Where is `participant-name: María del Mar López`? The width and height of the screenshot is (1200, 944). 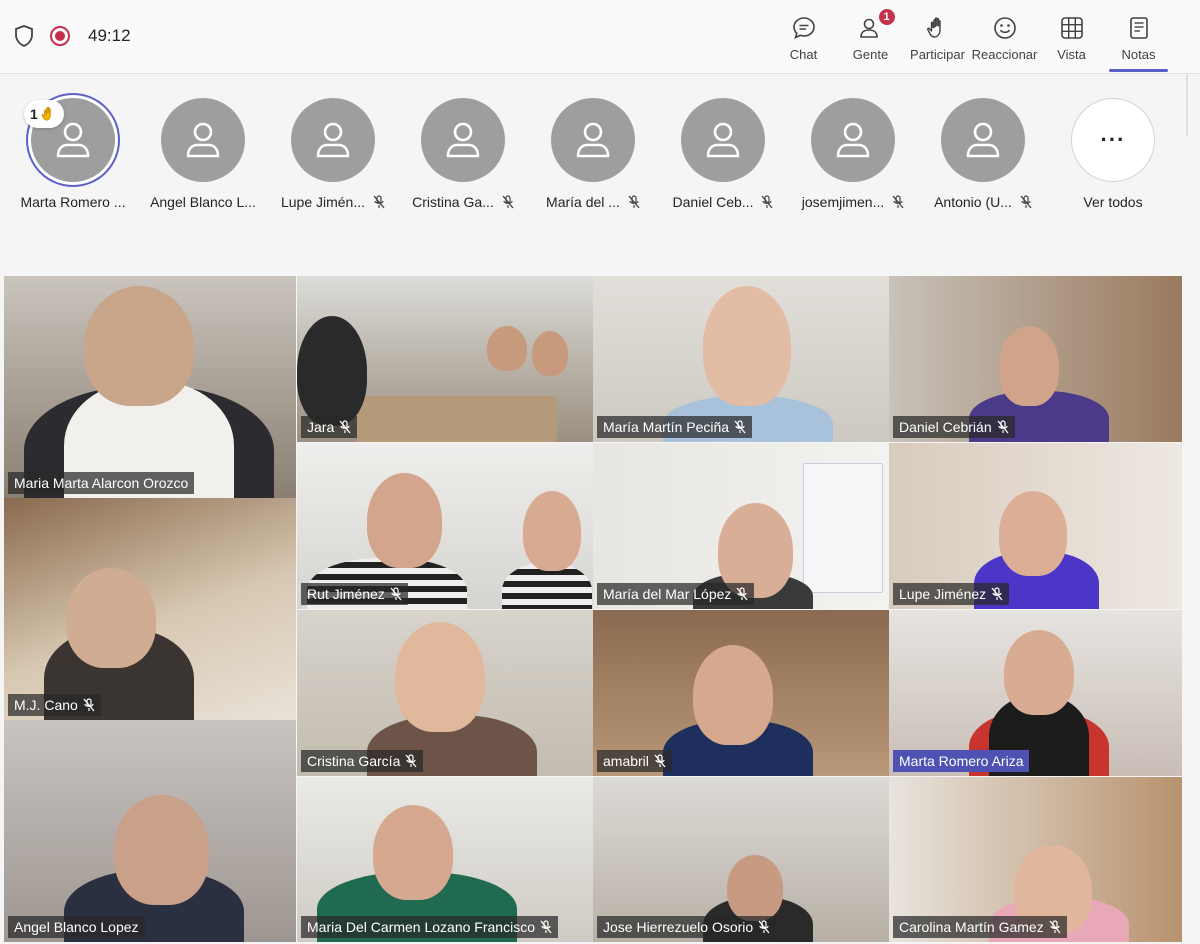
participant-name: María del Mar López is located at coordinates (667, 594).